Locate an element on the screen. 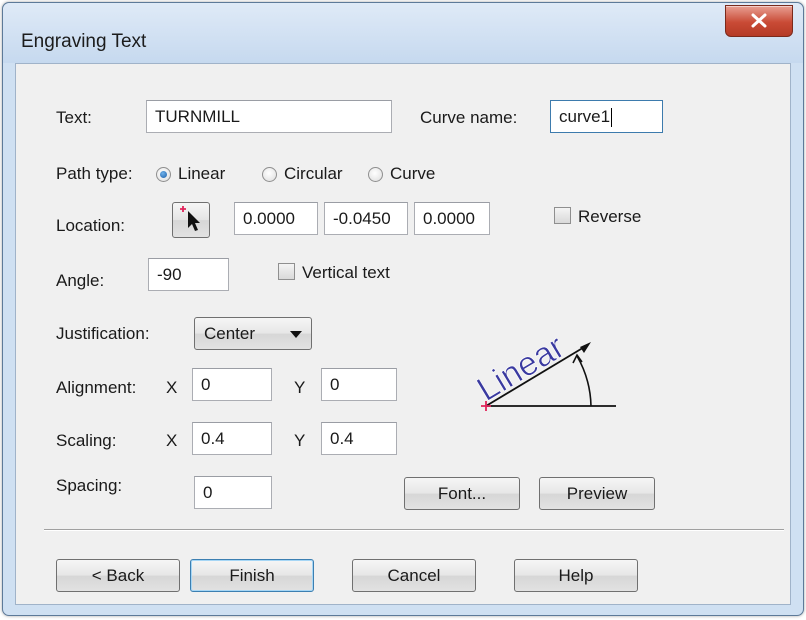 This screenshot has width=806, height=620. title-bar: Engraving Text is located at coordinates (403, 33).